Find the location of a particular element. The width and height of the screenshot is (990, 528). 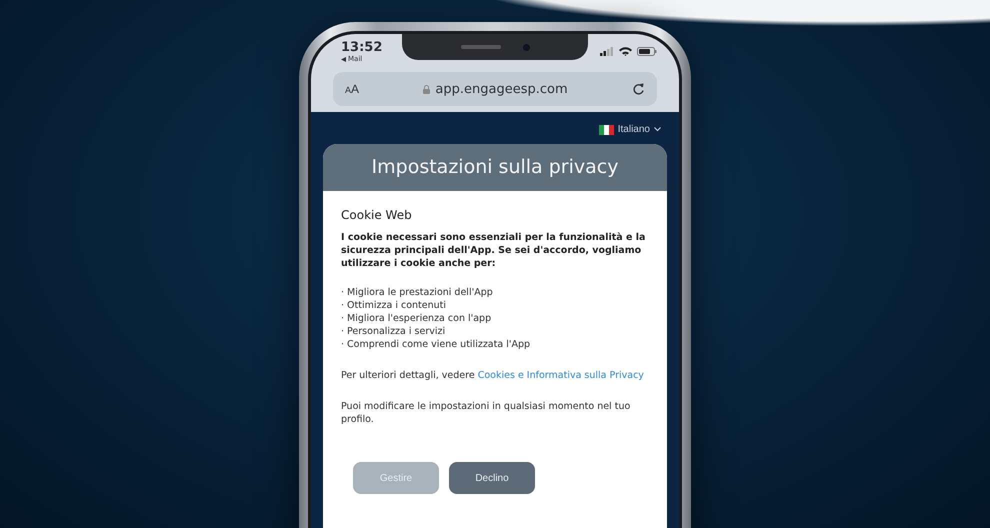

bullet-item: · Migliora le prestazioni dell'App is located at coordinates (417, 292).